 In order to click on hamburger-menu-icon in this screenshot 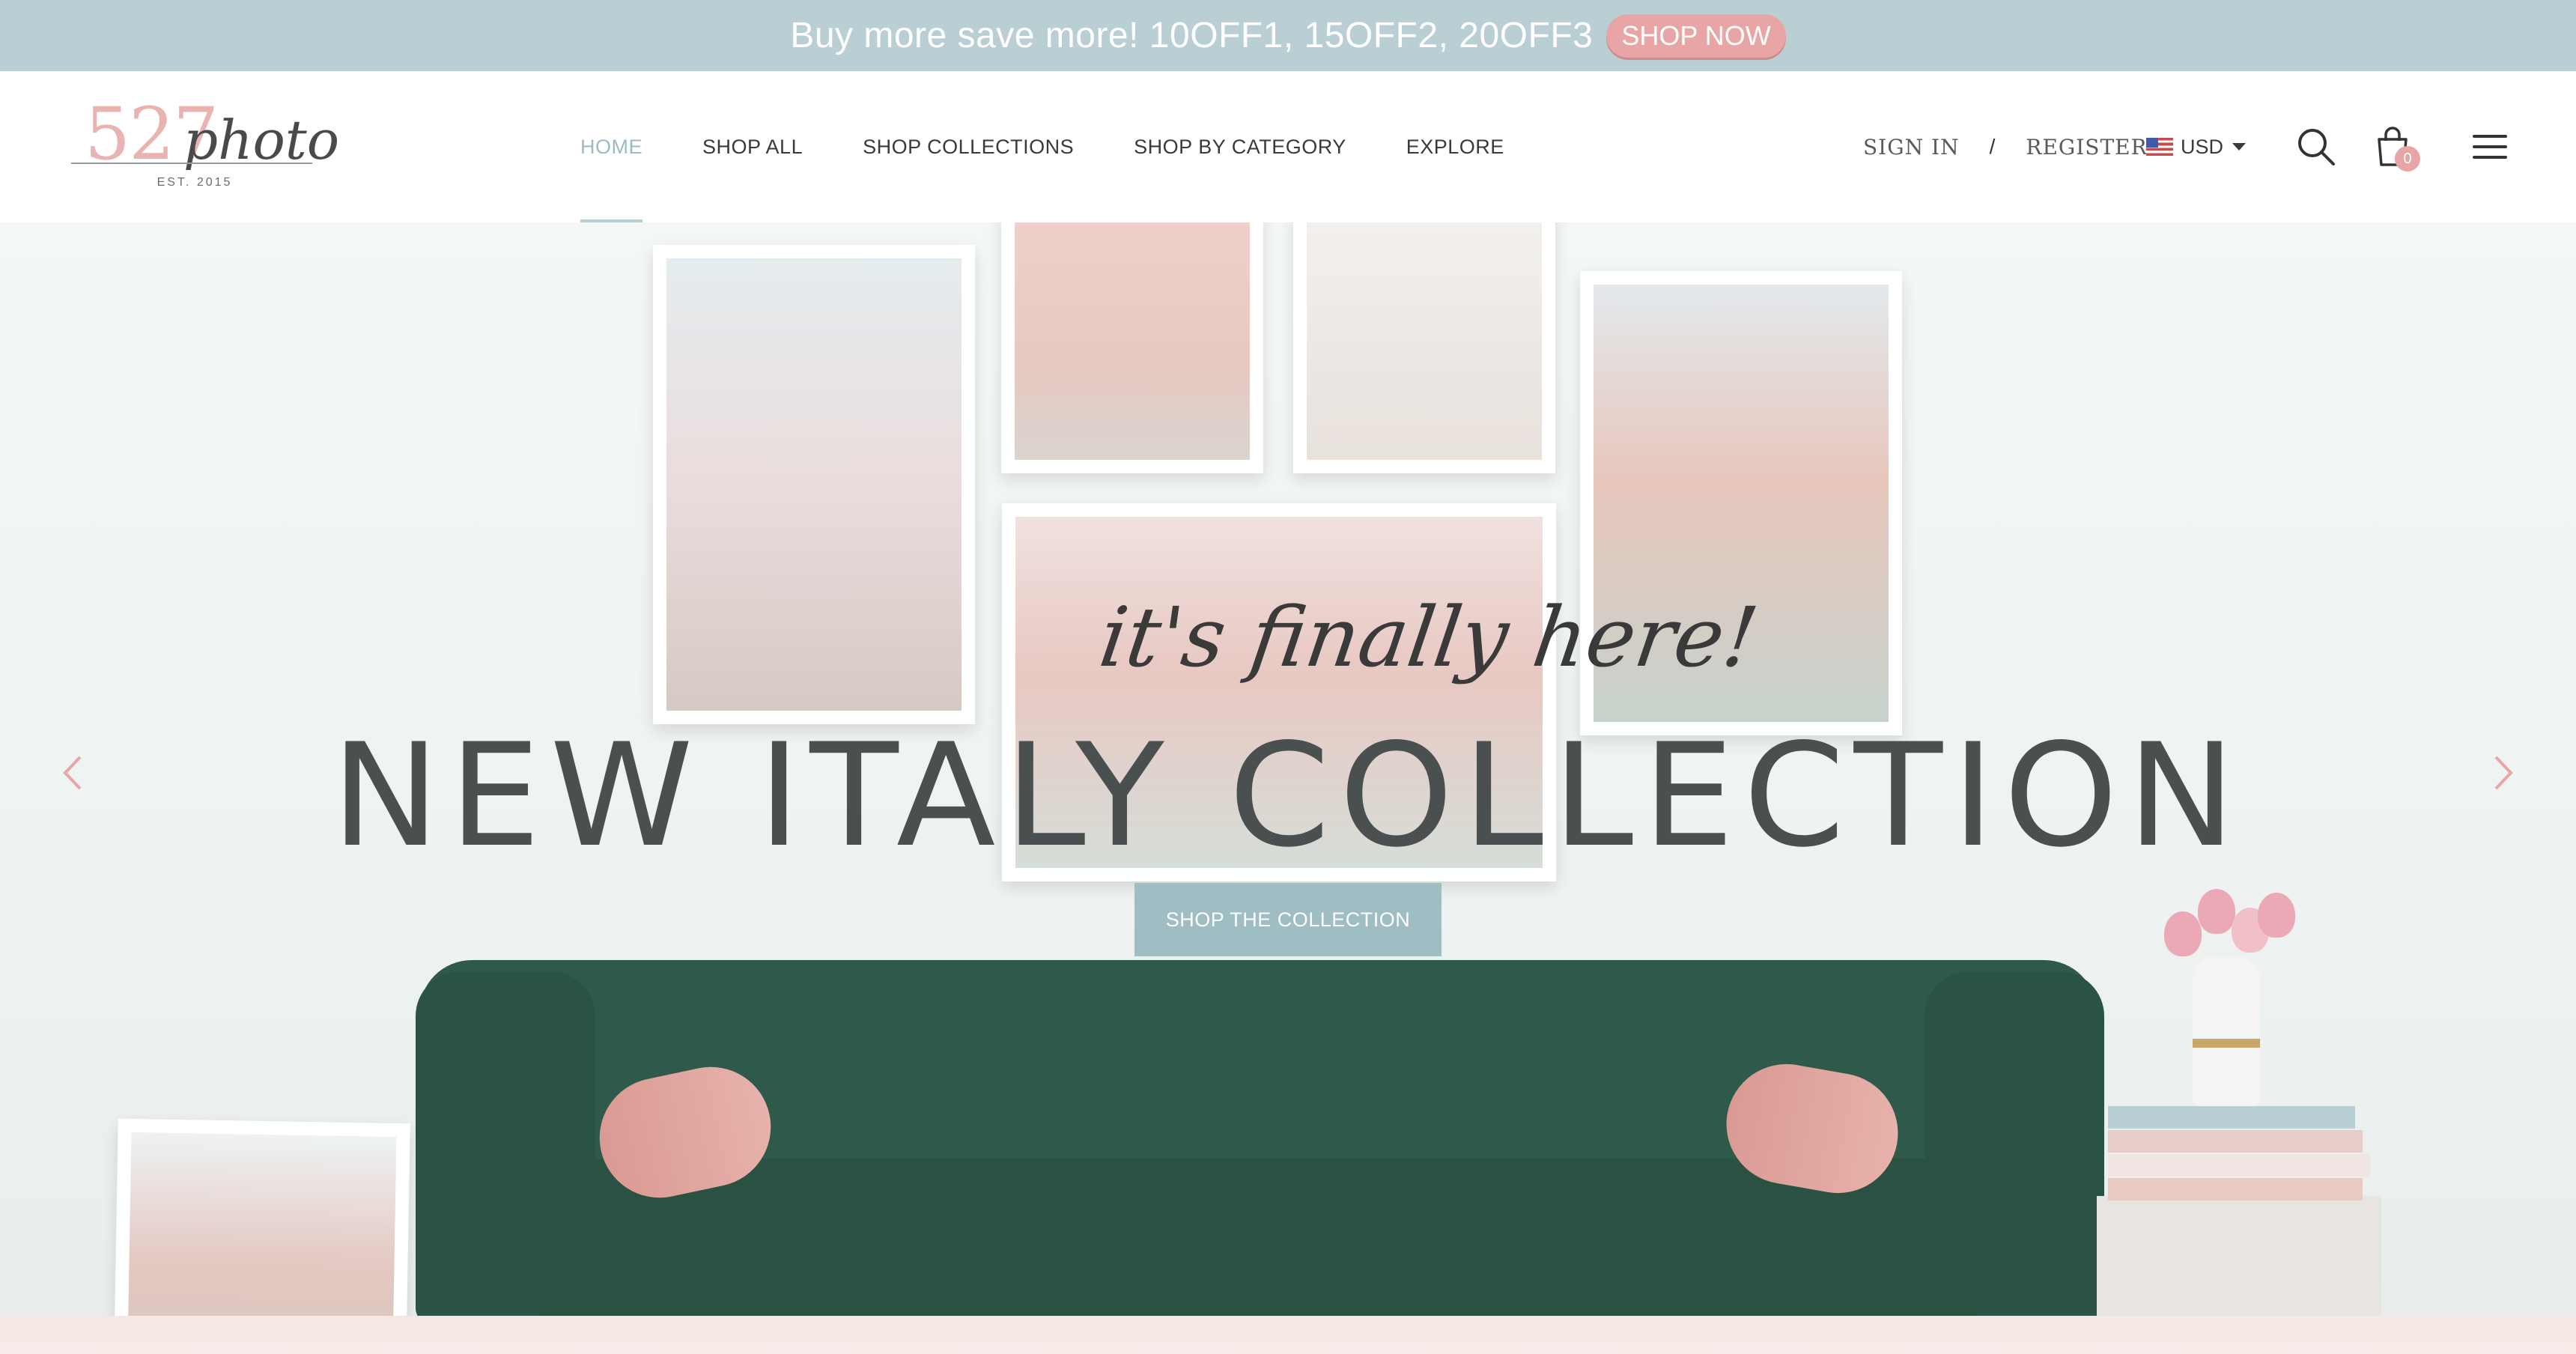, I will do `click(2490, 147)`.